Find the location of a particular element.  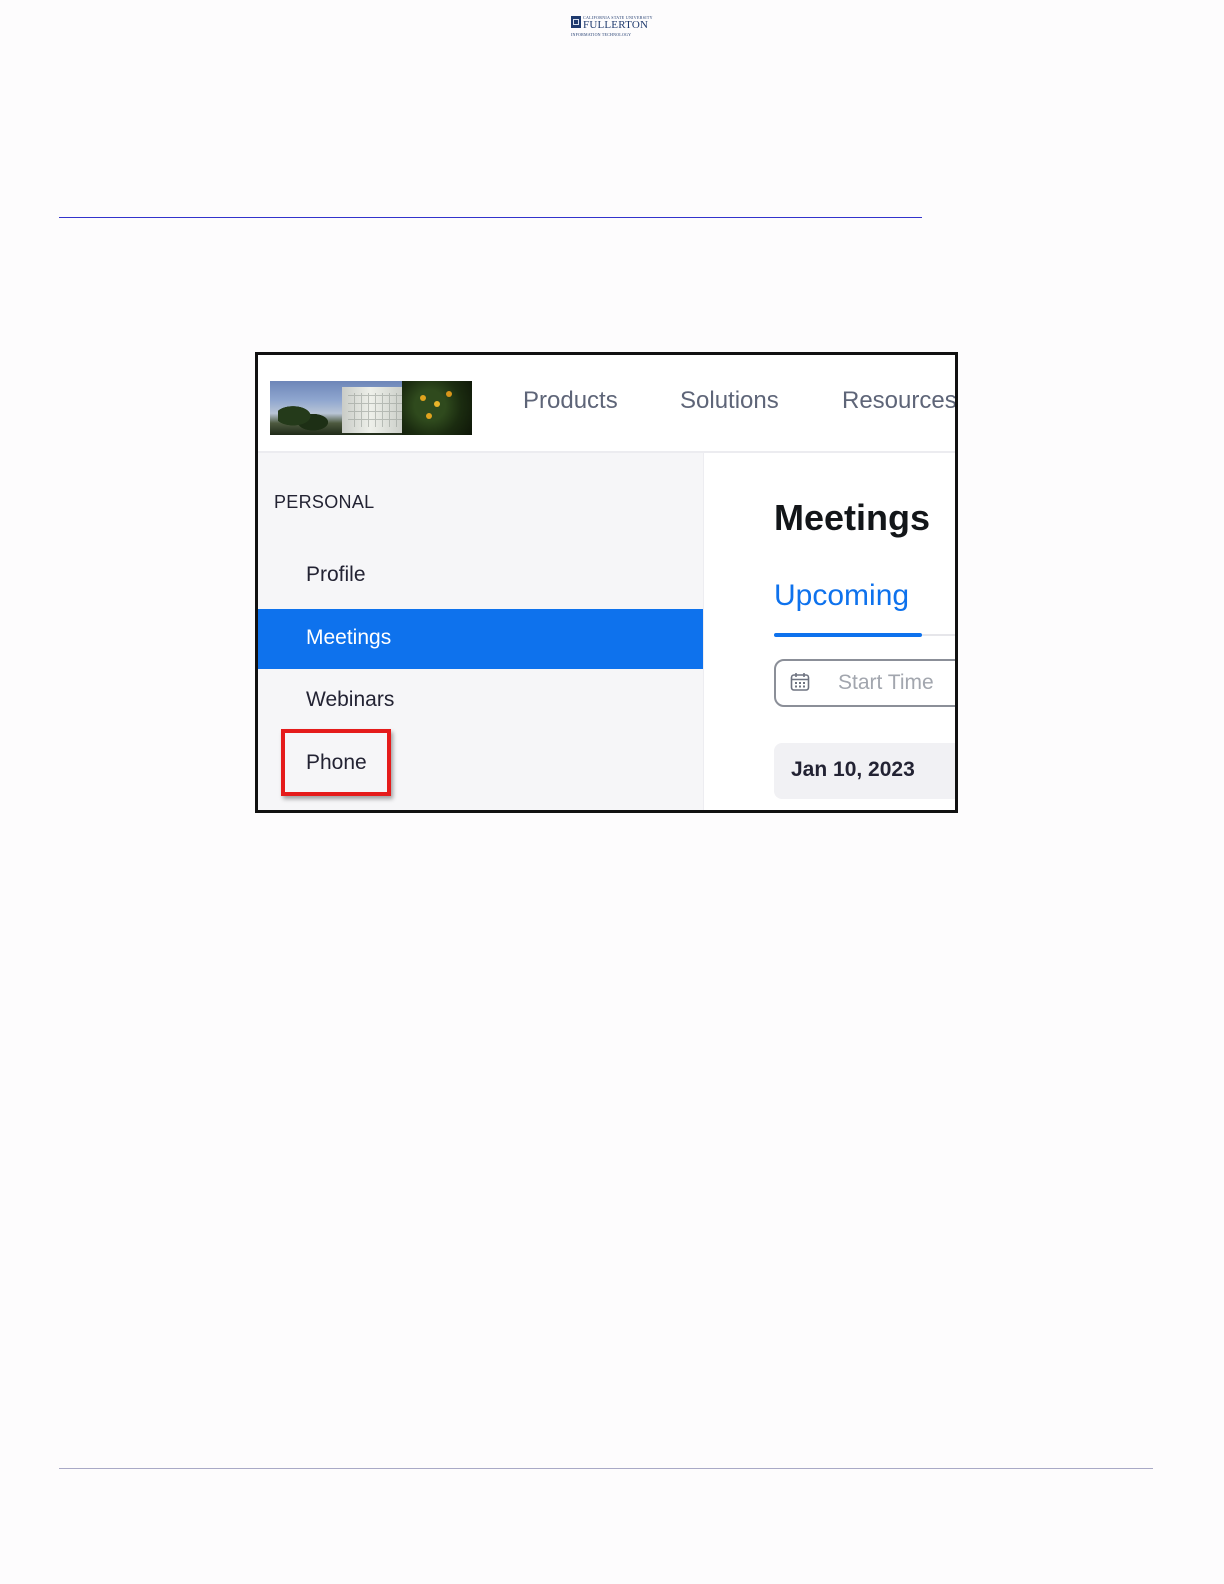

university-seal-icon is located at coordinates (576, 22).